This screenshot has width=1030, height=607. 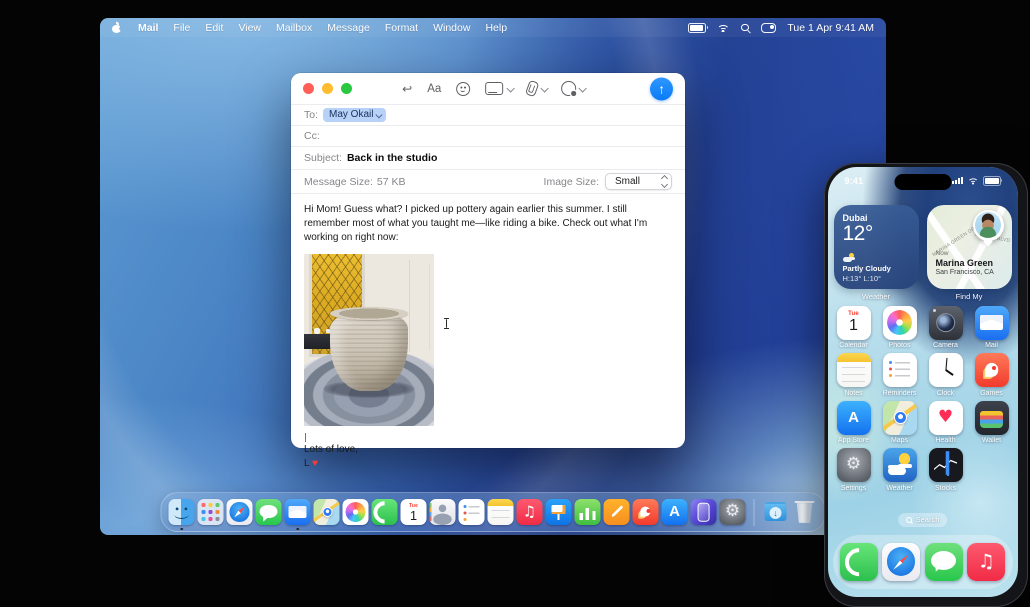 I want to click on home-search-button: Search, so click(x=922, y=519).